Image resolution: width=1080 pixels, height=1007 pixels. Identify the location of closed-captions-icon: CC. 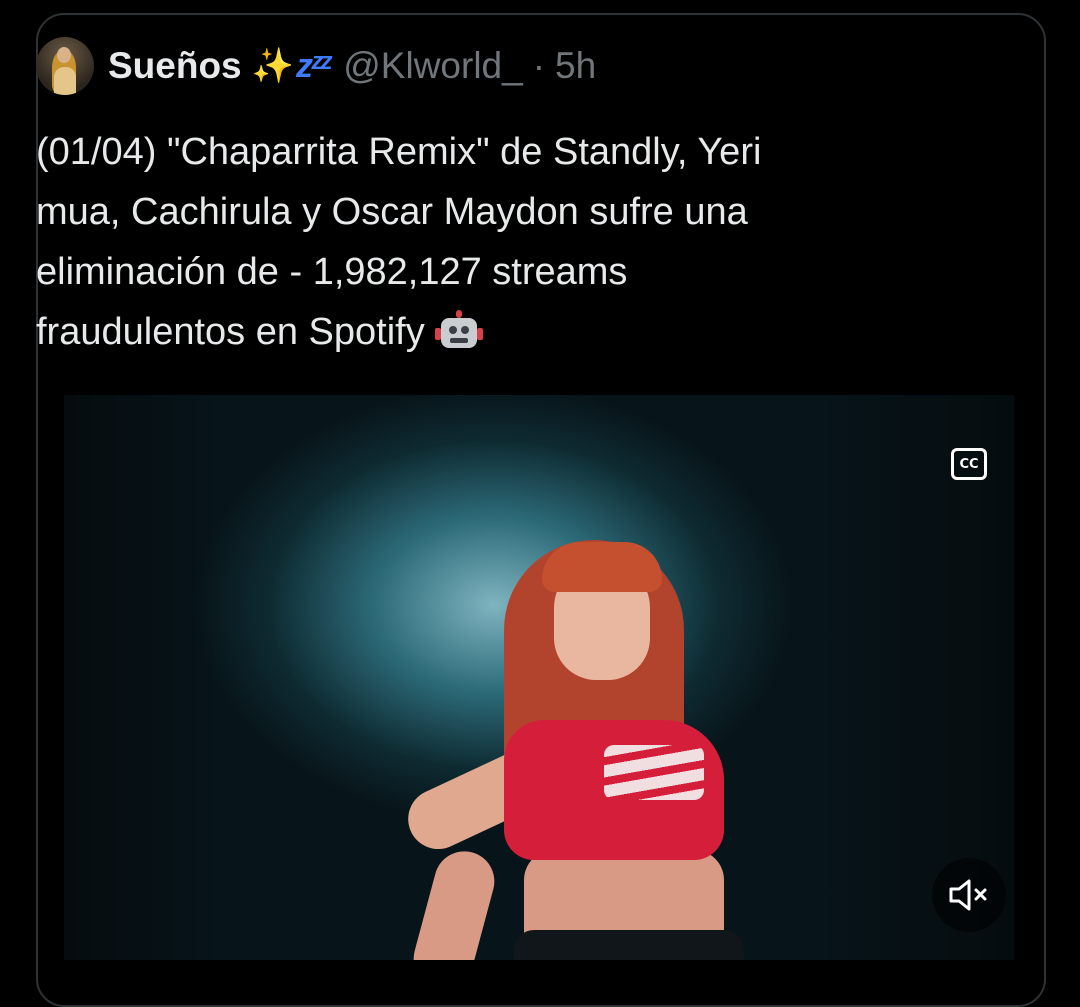
(969, 464).